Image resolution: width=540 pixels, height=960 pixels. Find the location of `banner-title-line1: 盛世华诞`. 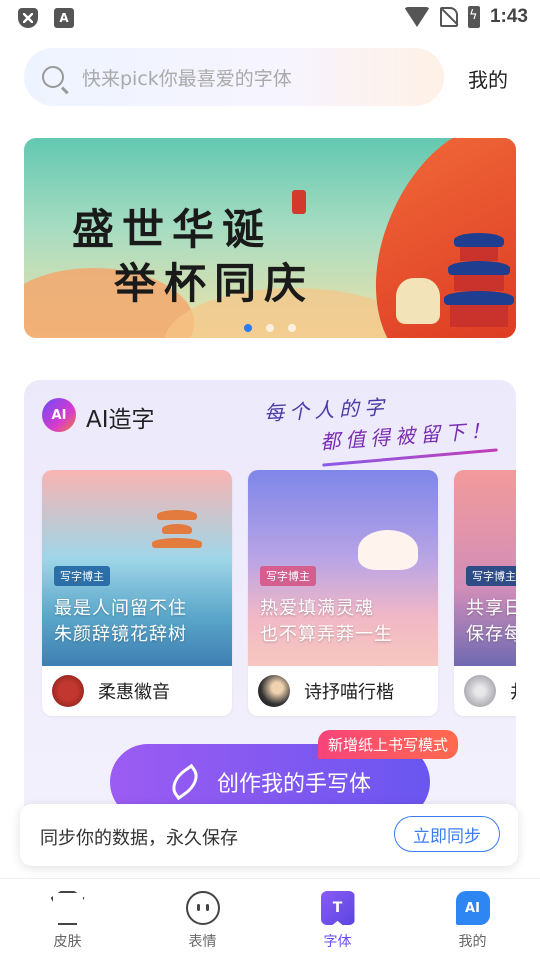

banner-title-line1: 盛世华诞 is located at coordinates (172, 229).